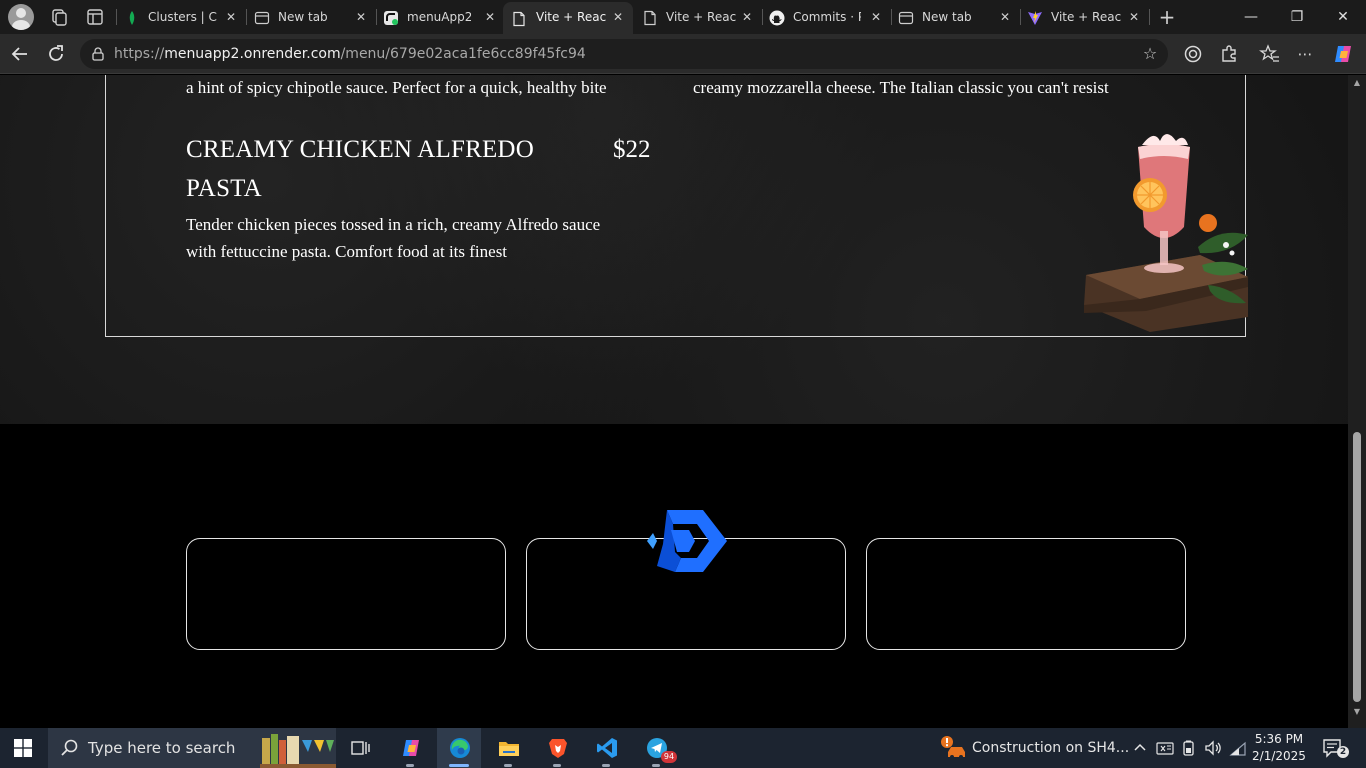  I want to click on tab-new-tab-1: New tab ✕, so click(314, 17).